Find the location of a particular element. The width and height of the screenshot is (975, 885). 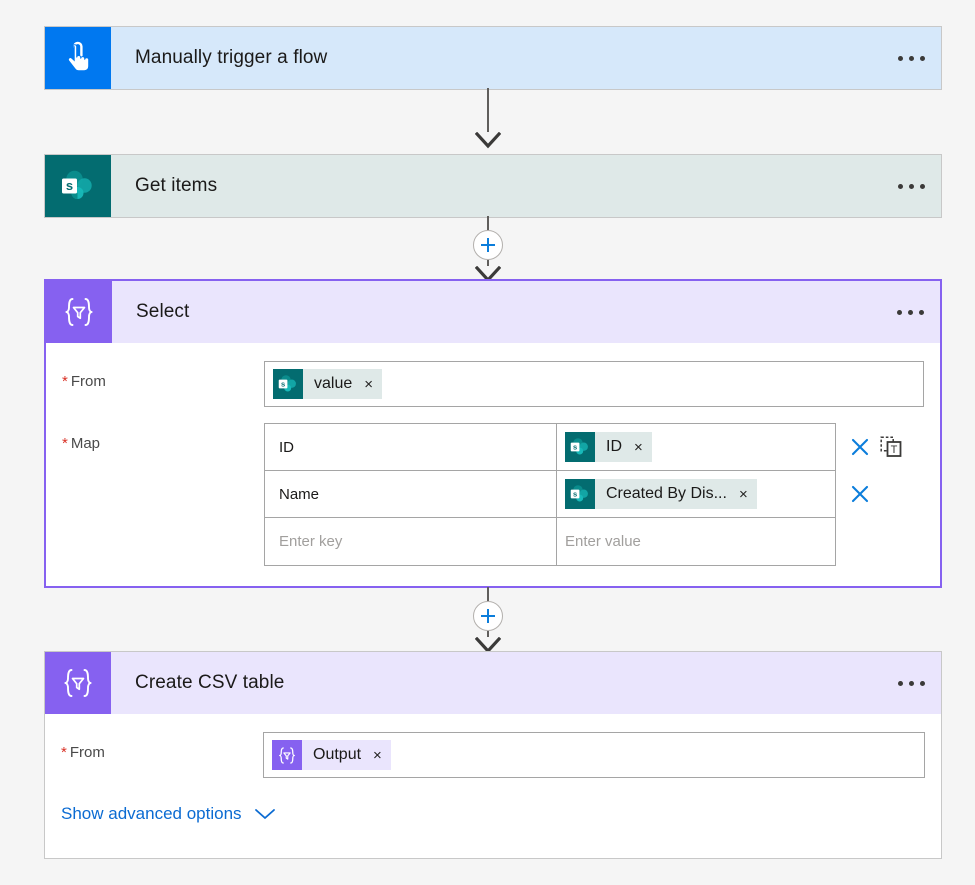

token-body: ID × is located at coordinates (623, 447).